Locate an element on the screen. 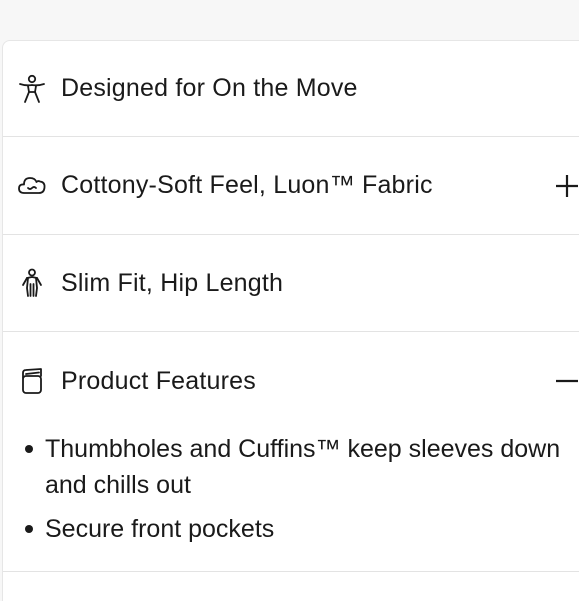 This screenshot has height=601, width=579. collapse-minus-icon is located at coordinates (567, 381).